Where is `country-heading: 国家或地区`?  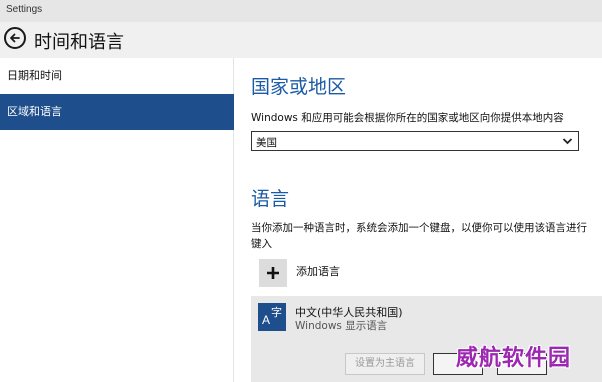 country-heading: 国家或地区 is located at coordinates (299, 87).